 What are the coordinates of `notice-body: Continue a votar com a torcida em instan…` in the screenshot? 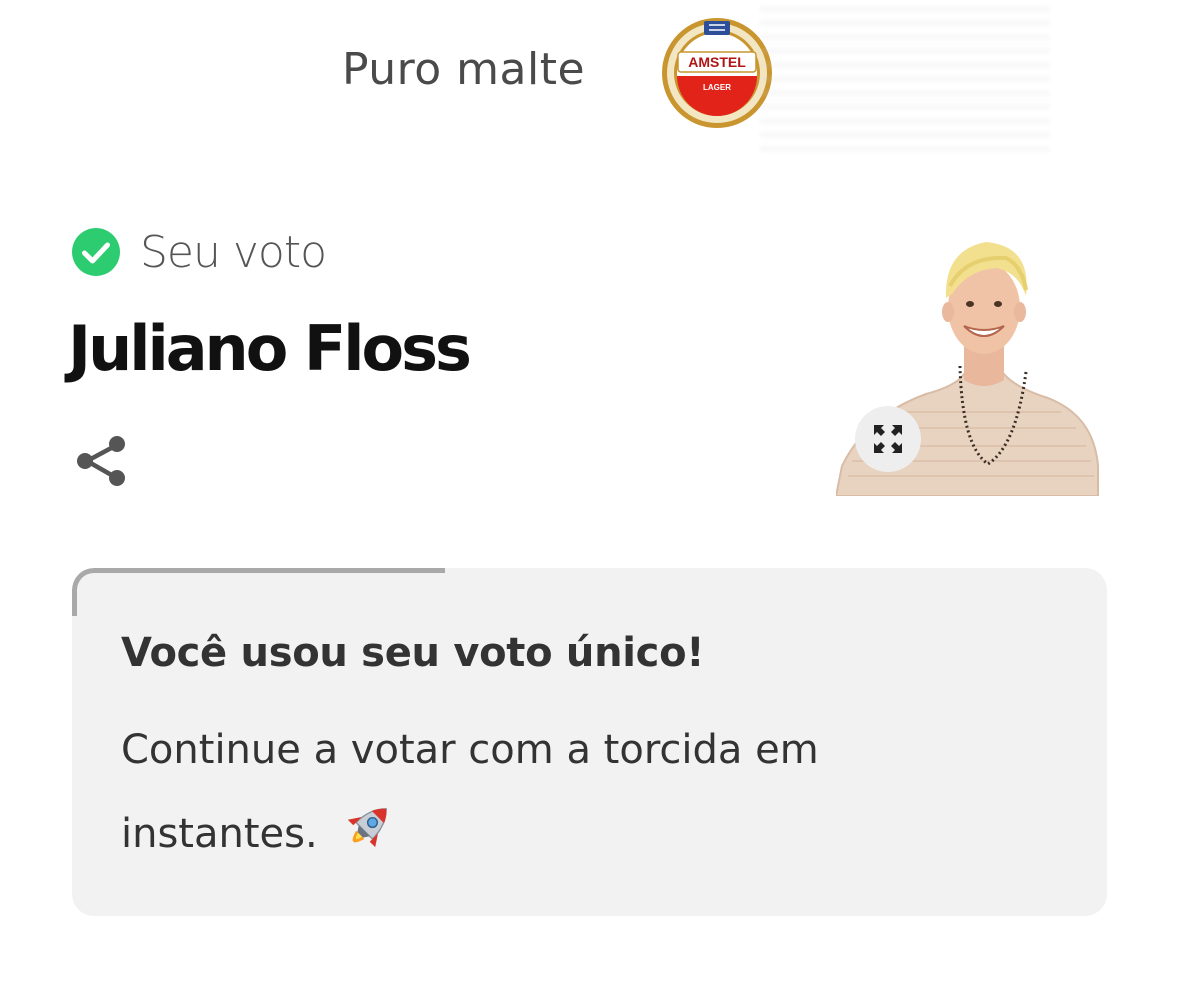 It's located at (561, 792).